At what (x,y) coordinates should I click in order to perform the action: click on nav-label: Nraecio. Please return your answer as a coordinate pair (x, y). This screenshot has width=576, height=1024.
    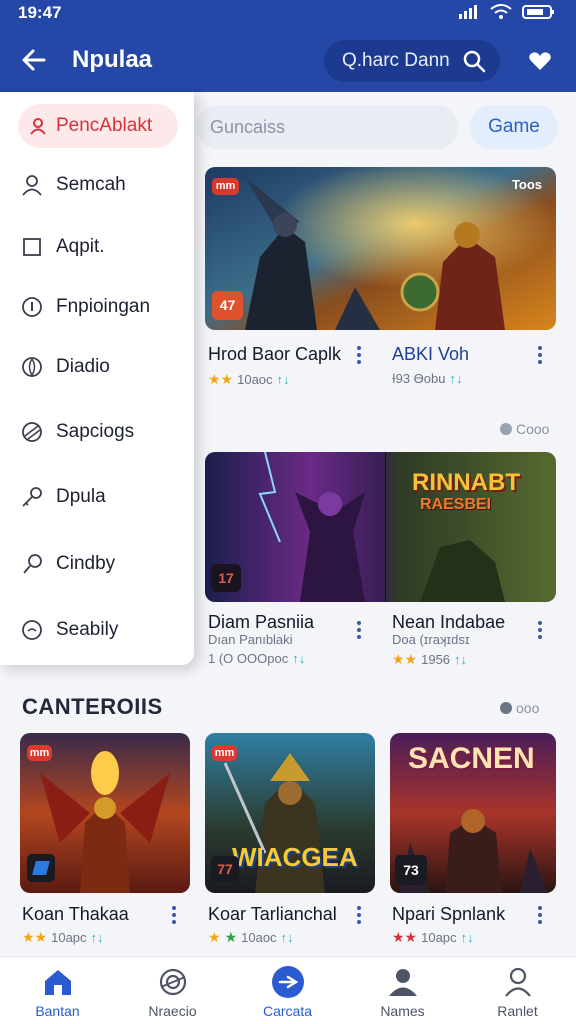
    Looking at the image, I should click on (172, 1011).